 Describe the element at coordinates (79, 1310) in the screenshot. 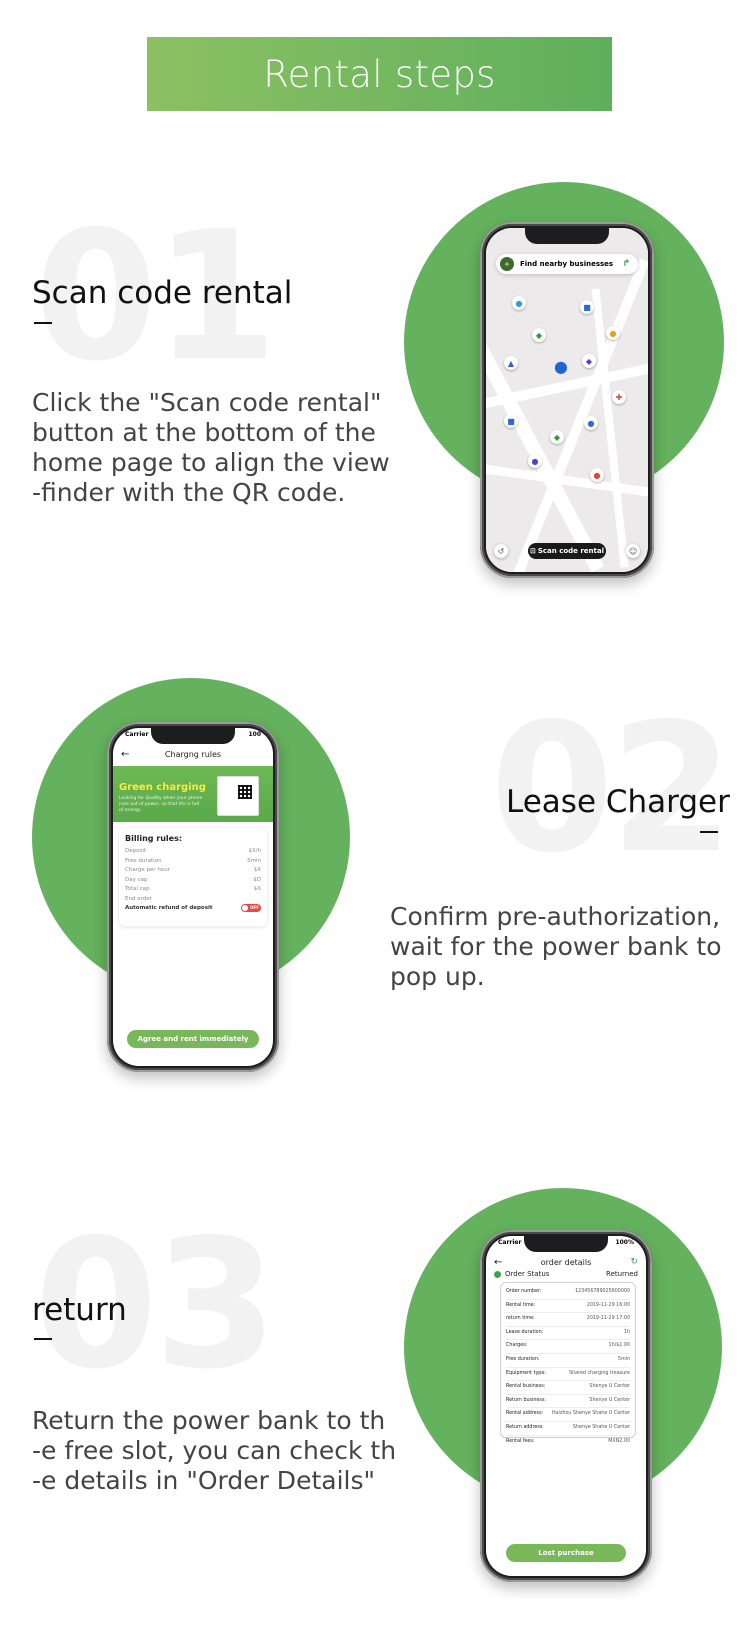

I see `step-title-return: return` at that location.